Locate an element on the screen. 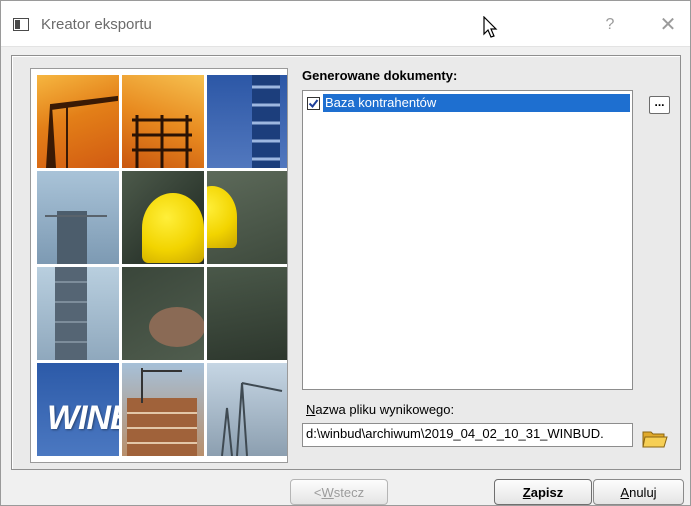 The height and width of the screenshot is (506, 691). back-button-prefix: < is located at coordinates (317, 492).